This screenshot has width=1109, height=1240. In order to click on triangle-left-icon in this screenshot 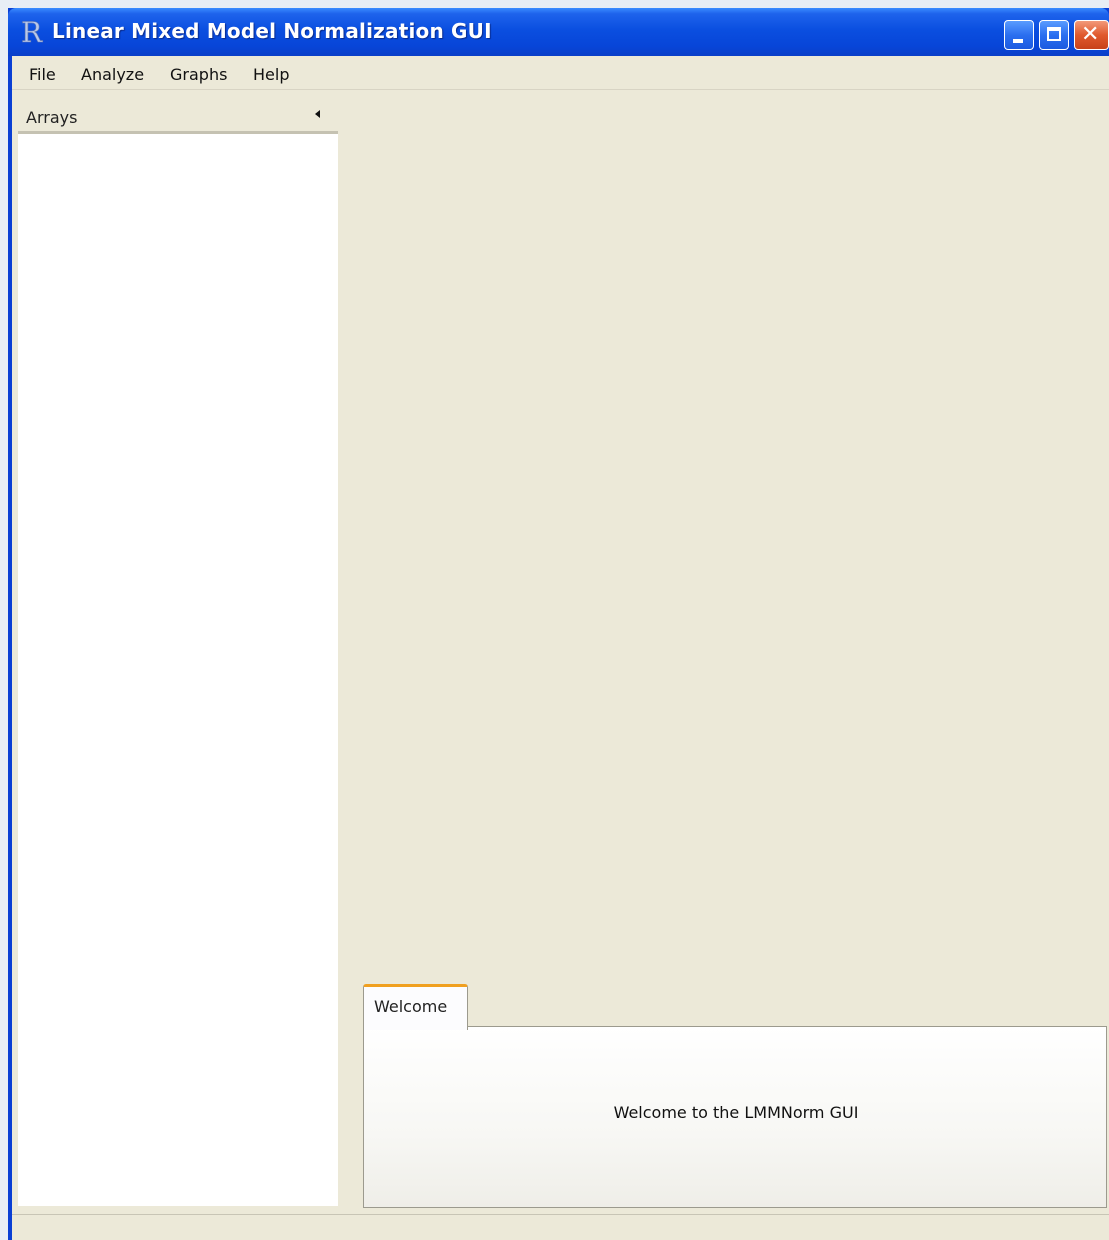, I will do `click(318, 114)`.